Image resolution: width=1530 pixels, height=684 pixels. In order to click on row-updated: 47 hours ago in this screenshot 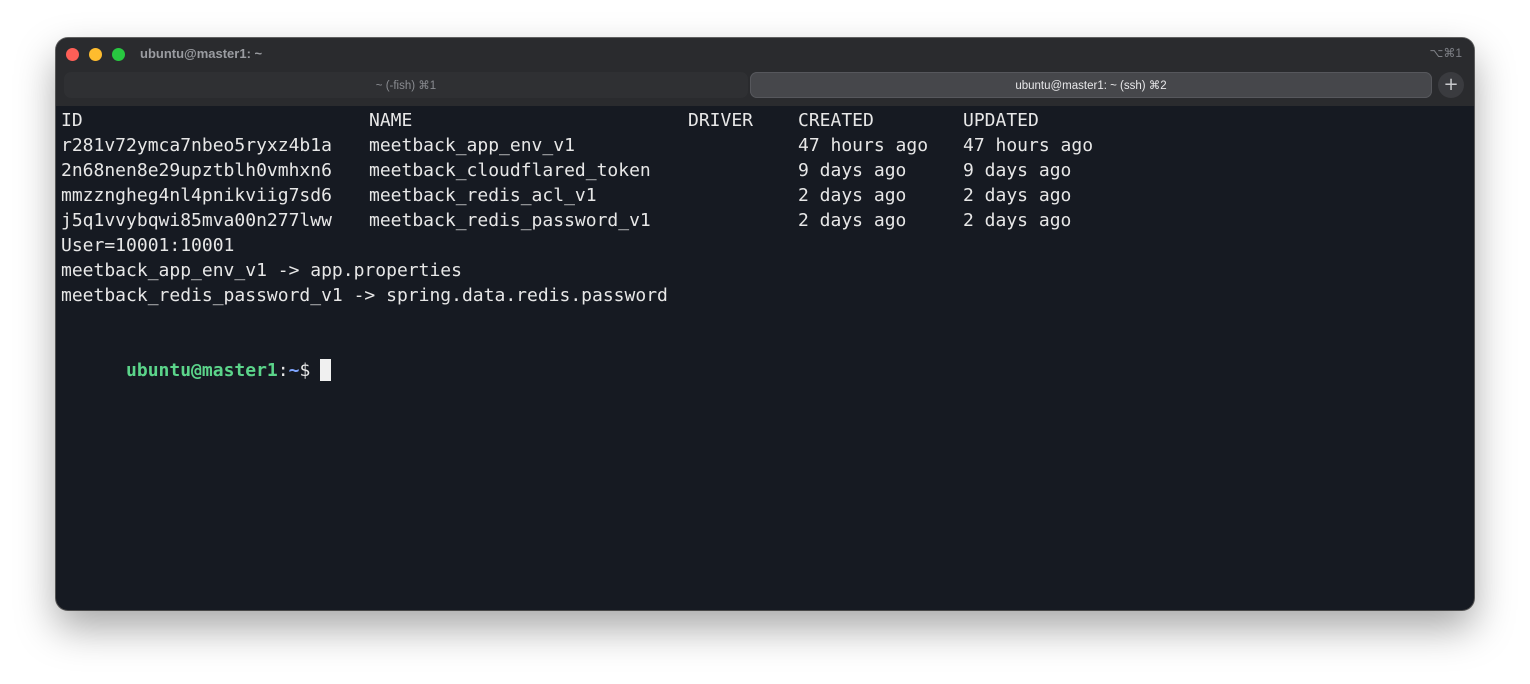, I will do `click(1028, 145)`.